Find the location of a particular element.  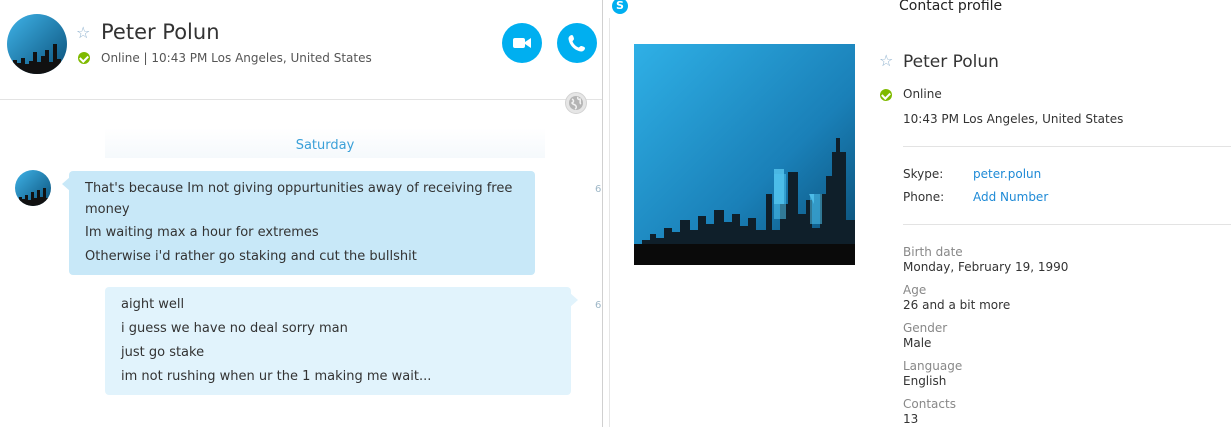

globe-icon is located at coordinates (576, 103).